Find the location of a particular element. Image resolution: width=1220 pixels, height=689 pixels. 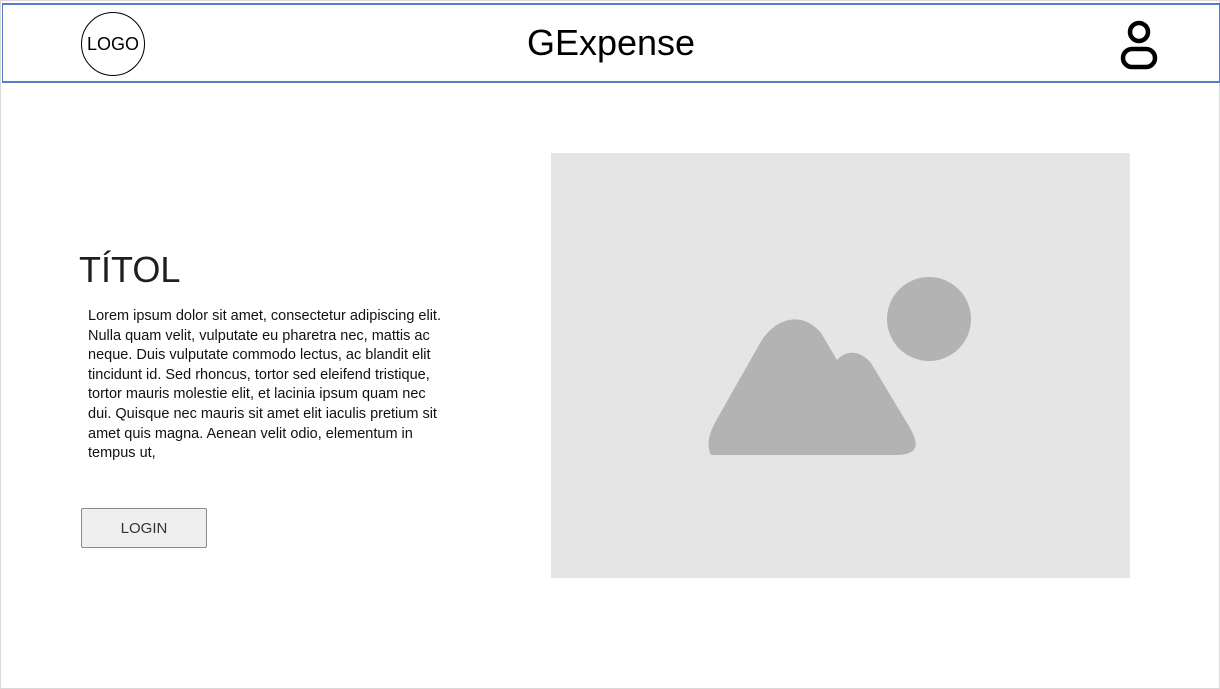

image-placeholder-icon is located at coordinates (839, 366).